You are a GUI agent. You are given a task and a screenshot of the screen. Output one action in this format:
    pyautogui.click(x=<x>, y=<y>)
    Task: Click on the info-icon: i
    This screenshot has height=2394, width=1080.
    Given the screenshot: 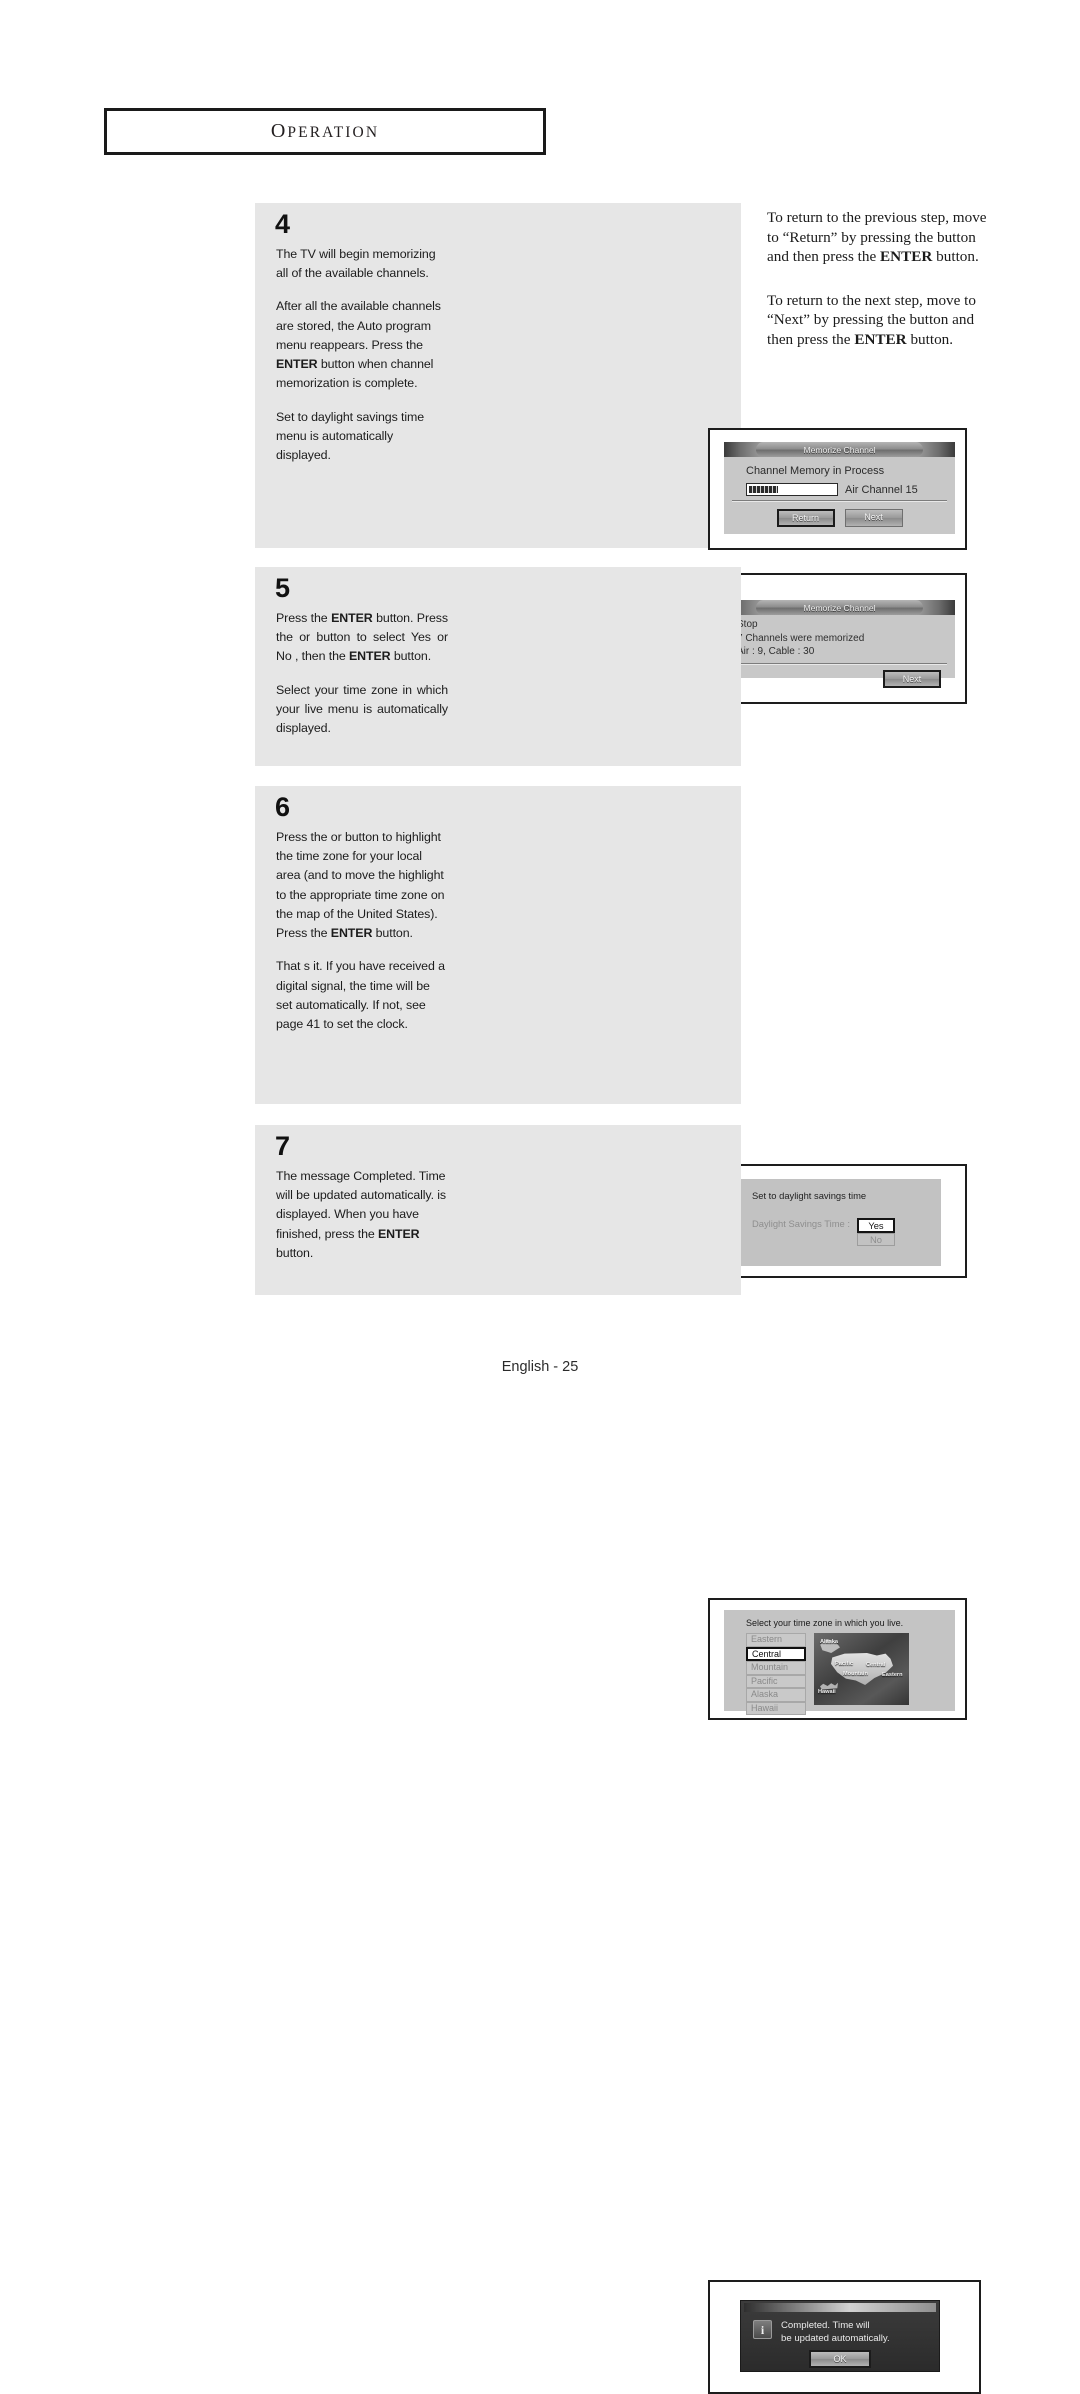 What is the action you would take?
    pyautogui.click(x=762, y=2329)
    